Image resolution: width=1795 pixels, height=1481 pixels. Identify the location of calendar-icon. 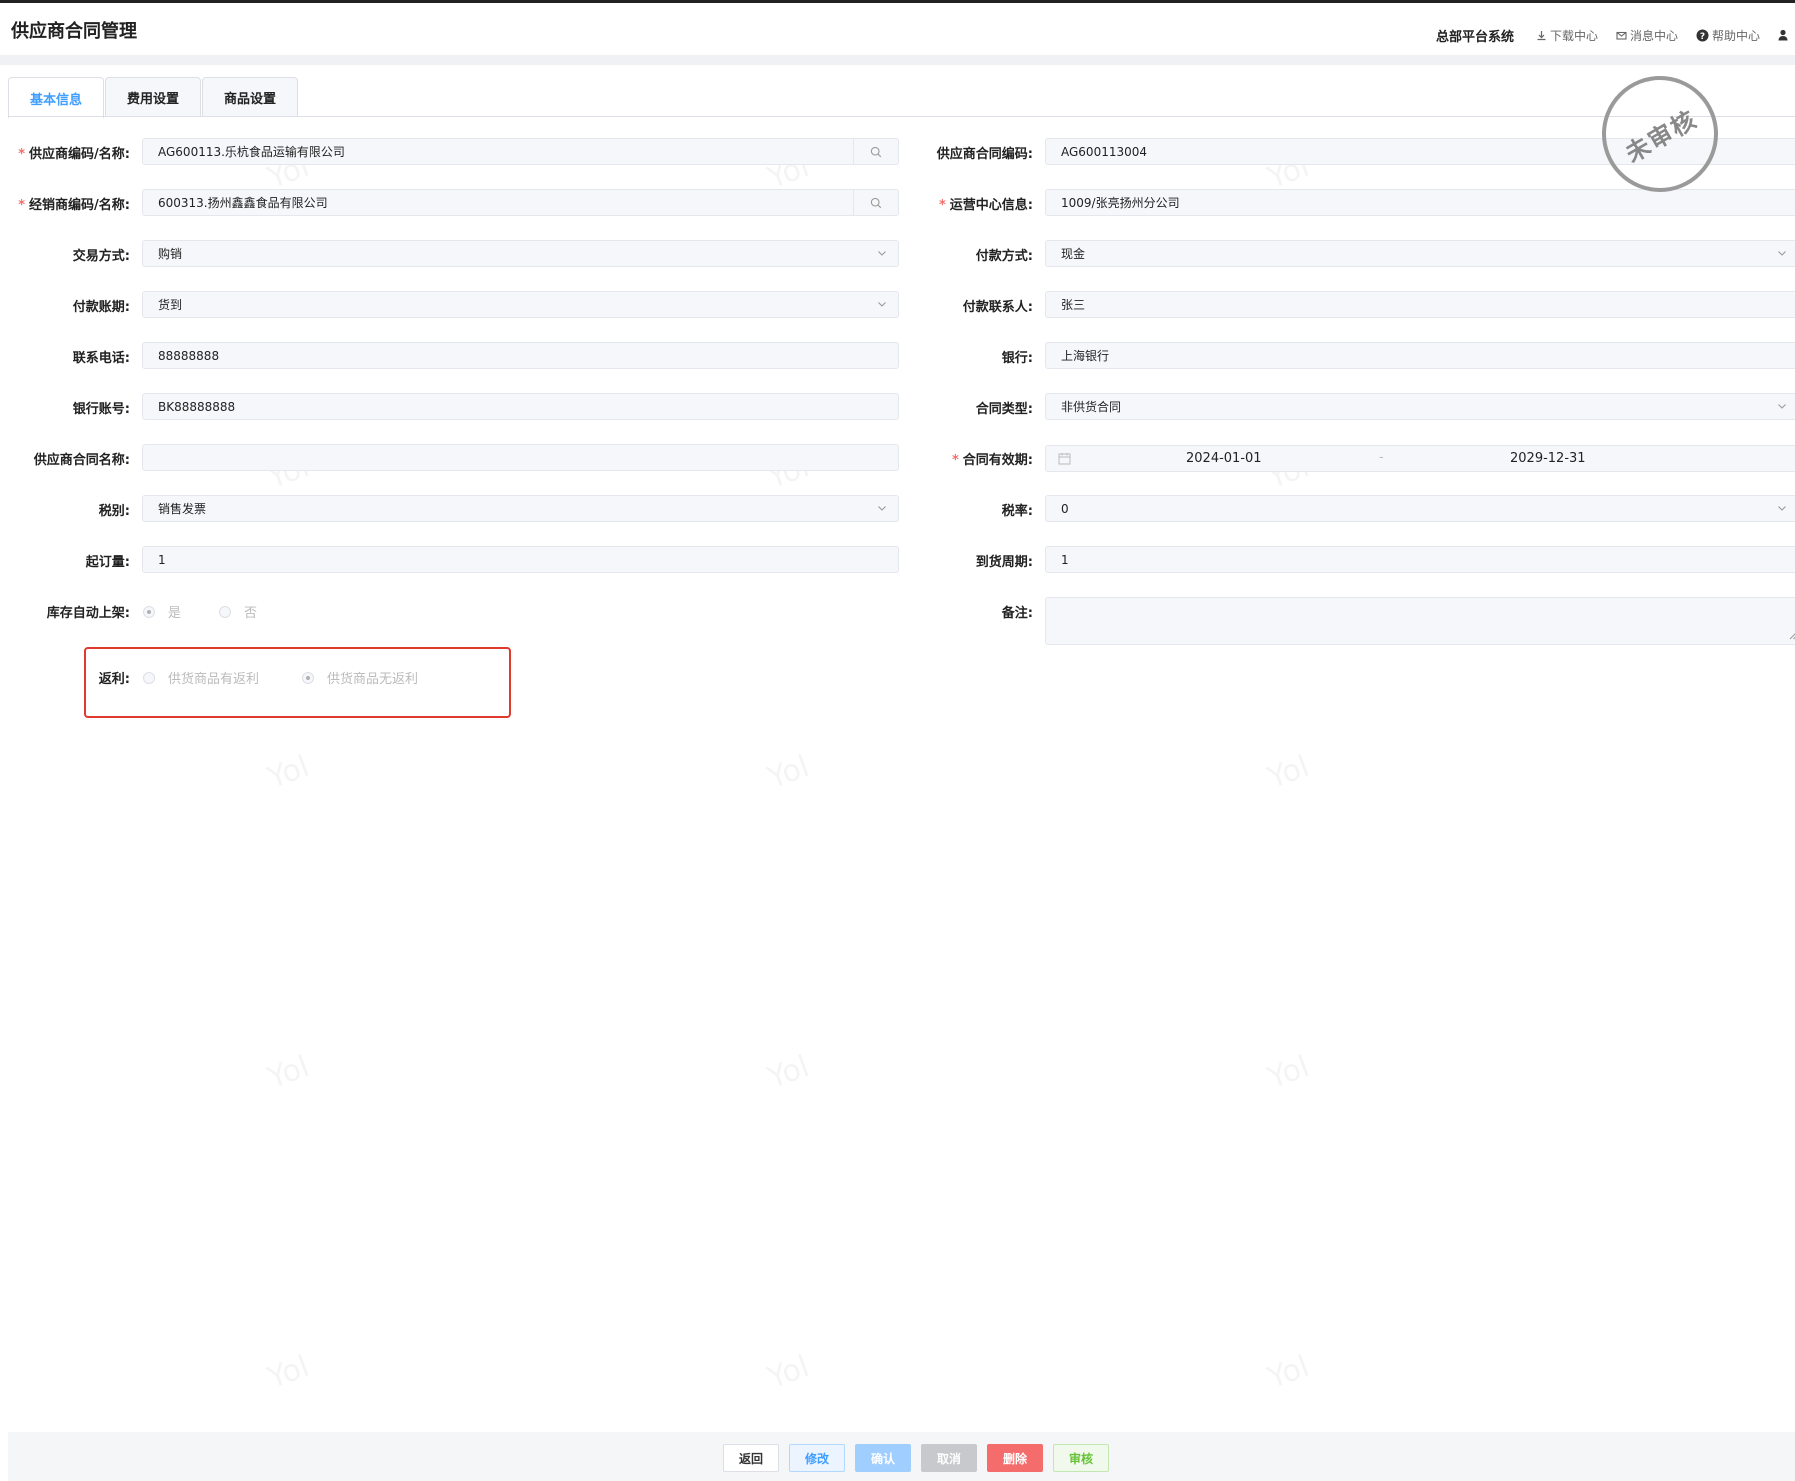
(1064, 459).